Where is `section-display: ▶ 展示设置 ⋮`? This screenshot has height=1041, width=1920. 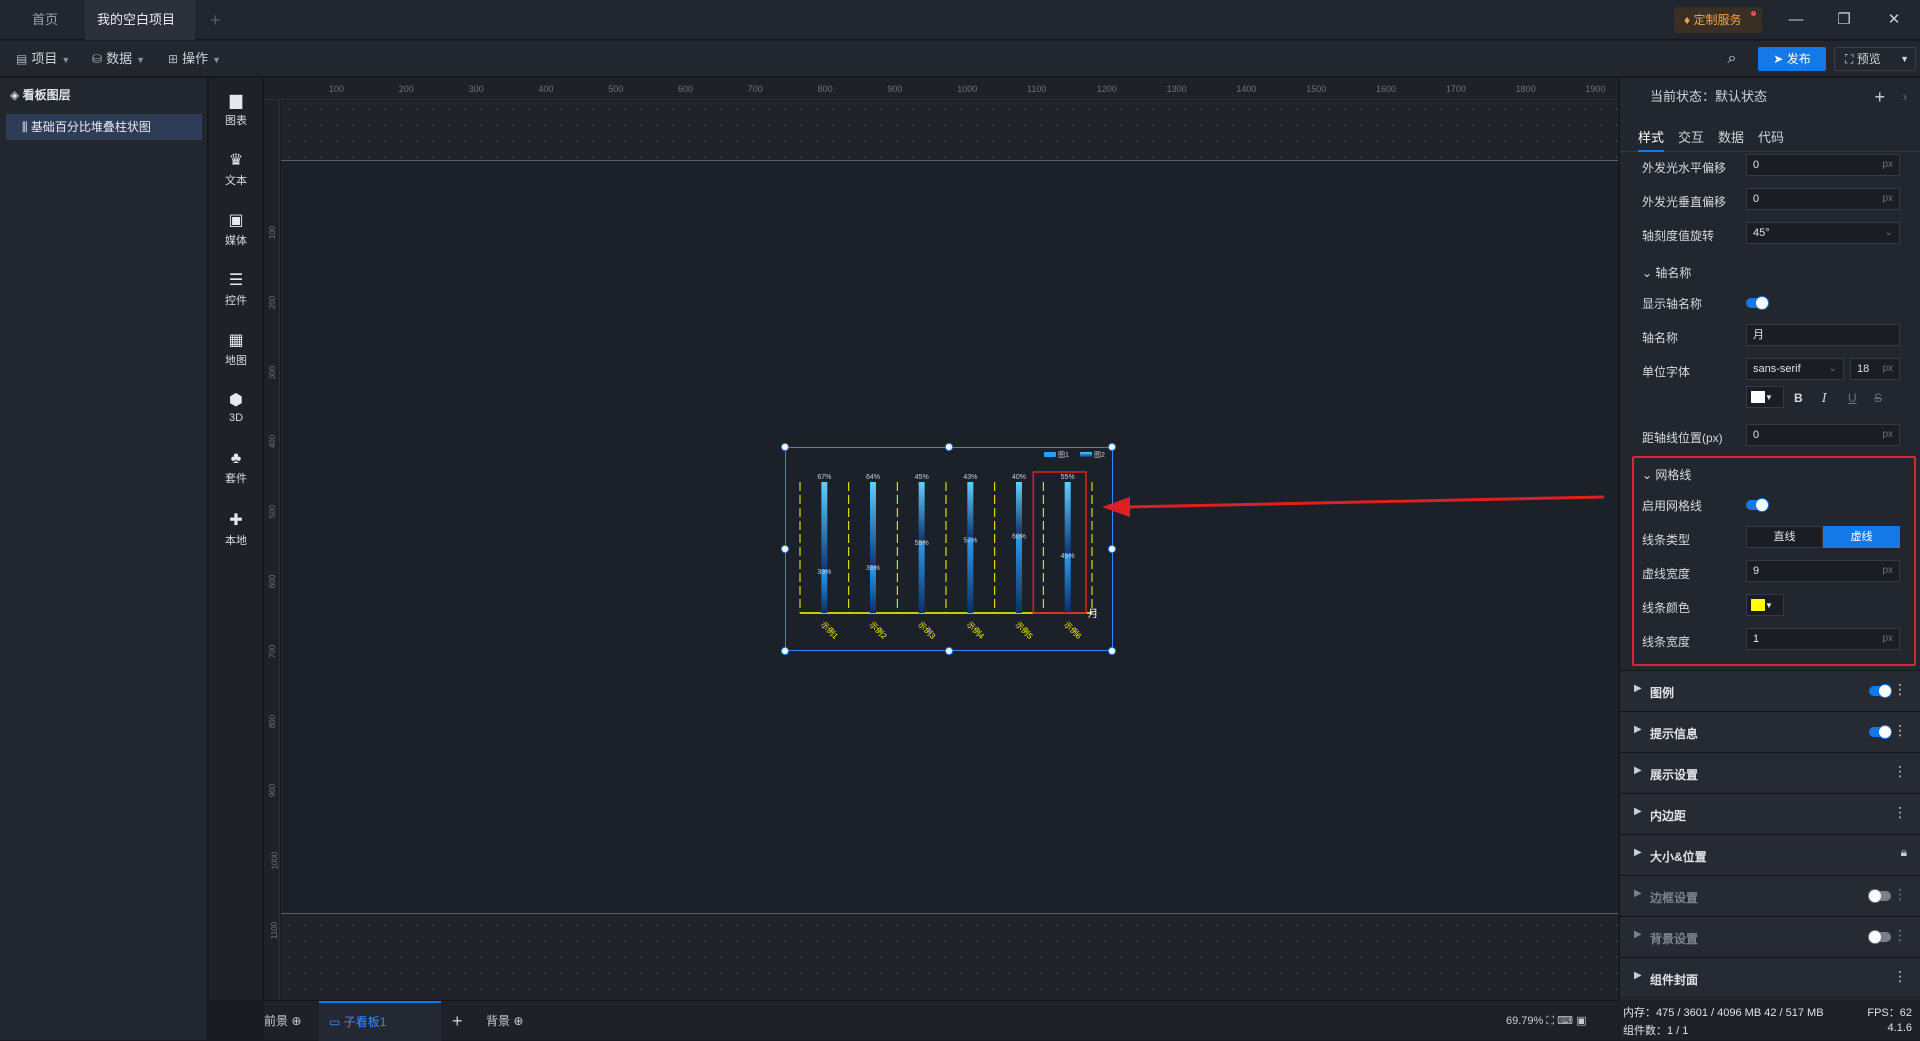
section-display: ▶ 展示设置 ⋮ is located at coordinates (1770, 772).